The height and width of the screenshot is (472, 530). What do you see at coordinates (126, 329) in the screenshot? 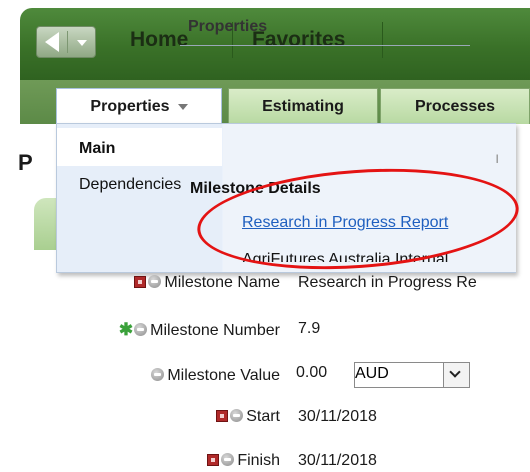
I see `asterisk-icon: ✱` at bounding box center [126, 329].